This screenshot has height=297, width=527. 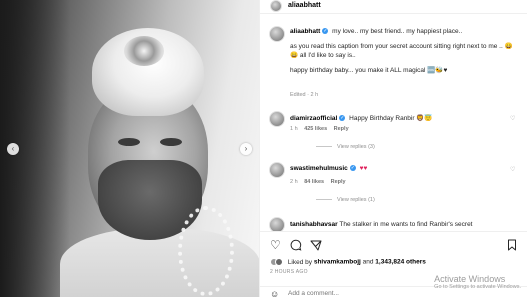 What do you see at coordinates (314, 182) in the screenshot?
I see `comment-likes: 84 likes` at bounding box center [314, 182].